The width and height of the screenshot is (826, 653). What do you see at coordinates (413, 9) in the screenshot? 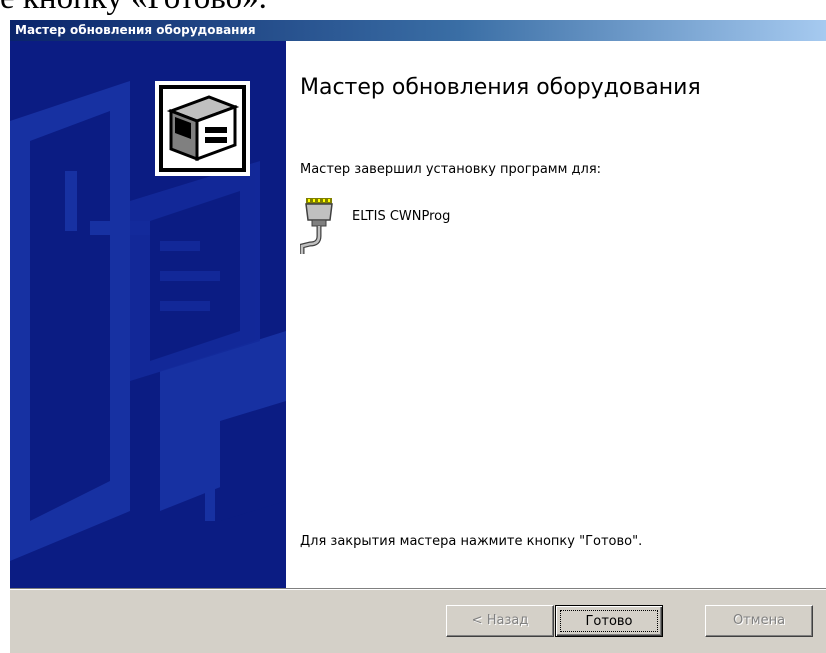
I see `document-text-fragment: е кнопку «Готово».` at bounding box center [413, 9].